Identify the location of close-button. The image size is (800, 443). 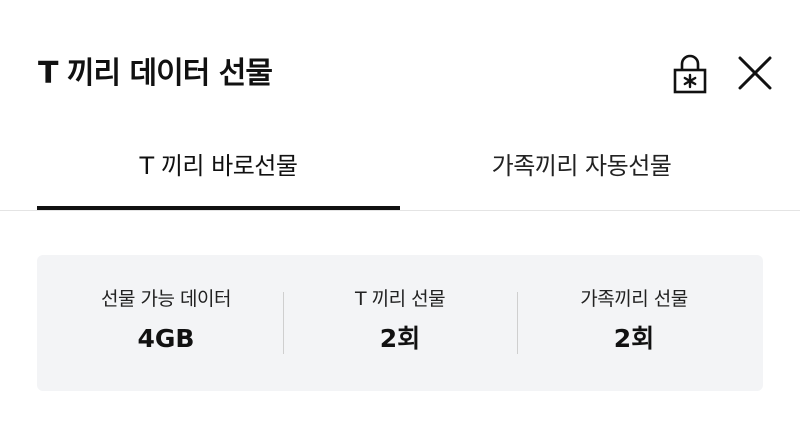
(755, 73).